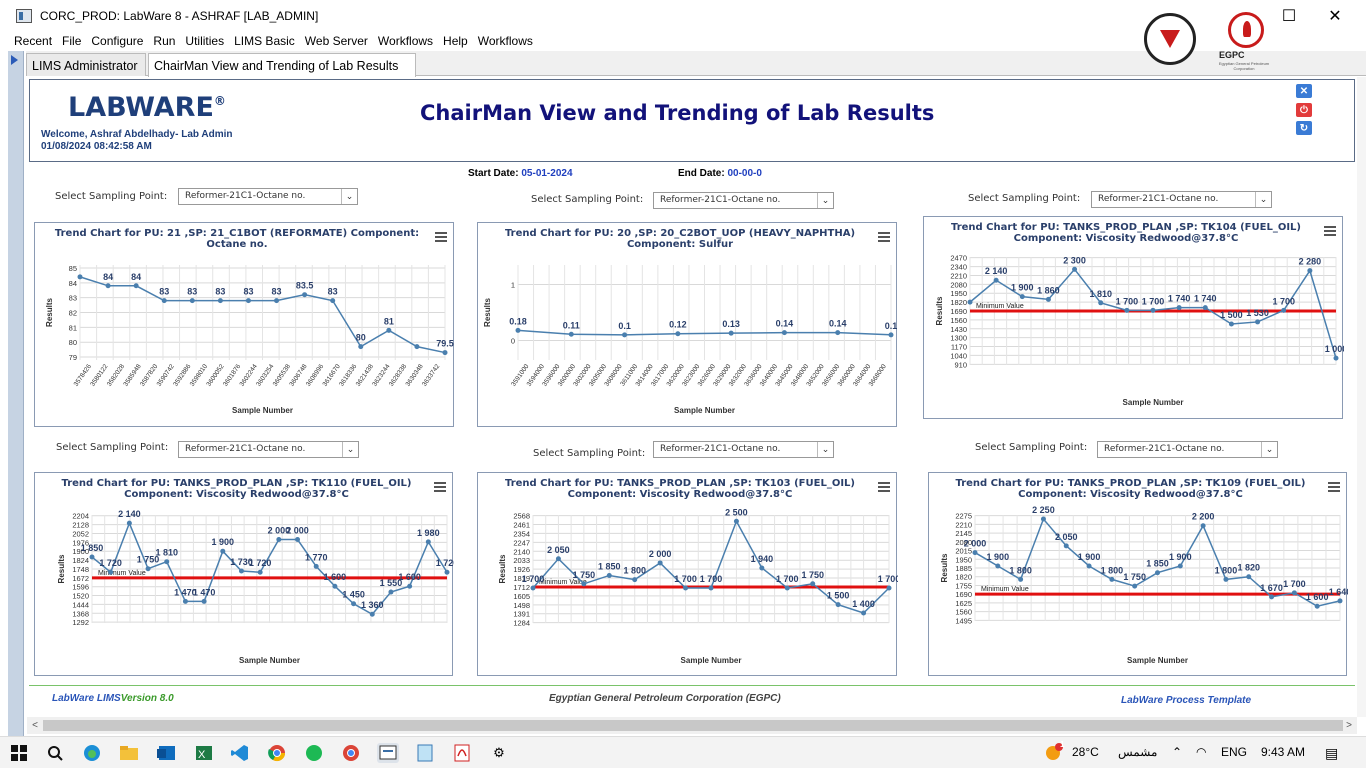  Describe the element at coordinates (129, 753) in the screenshot. I see `file-explorer-icon` at that location.